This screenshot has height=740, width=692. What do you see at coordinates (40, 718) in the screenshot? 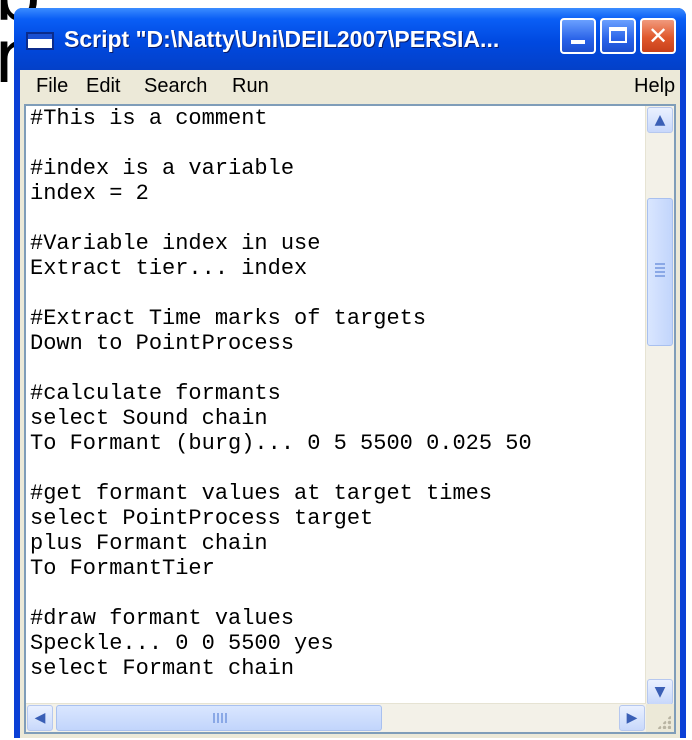
I see `scroll-left-button: ◀` at bounding box center [40, 718].